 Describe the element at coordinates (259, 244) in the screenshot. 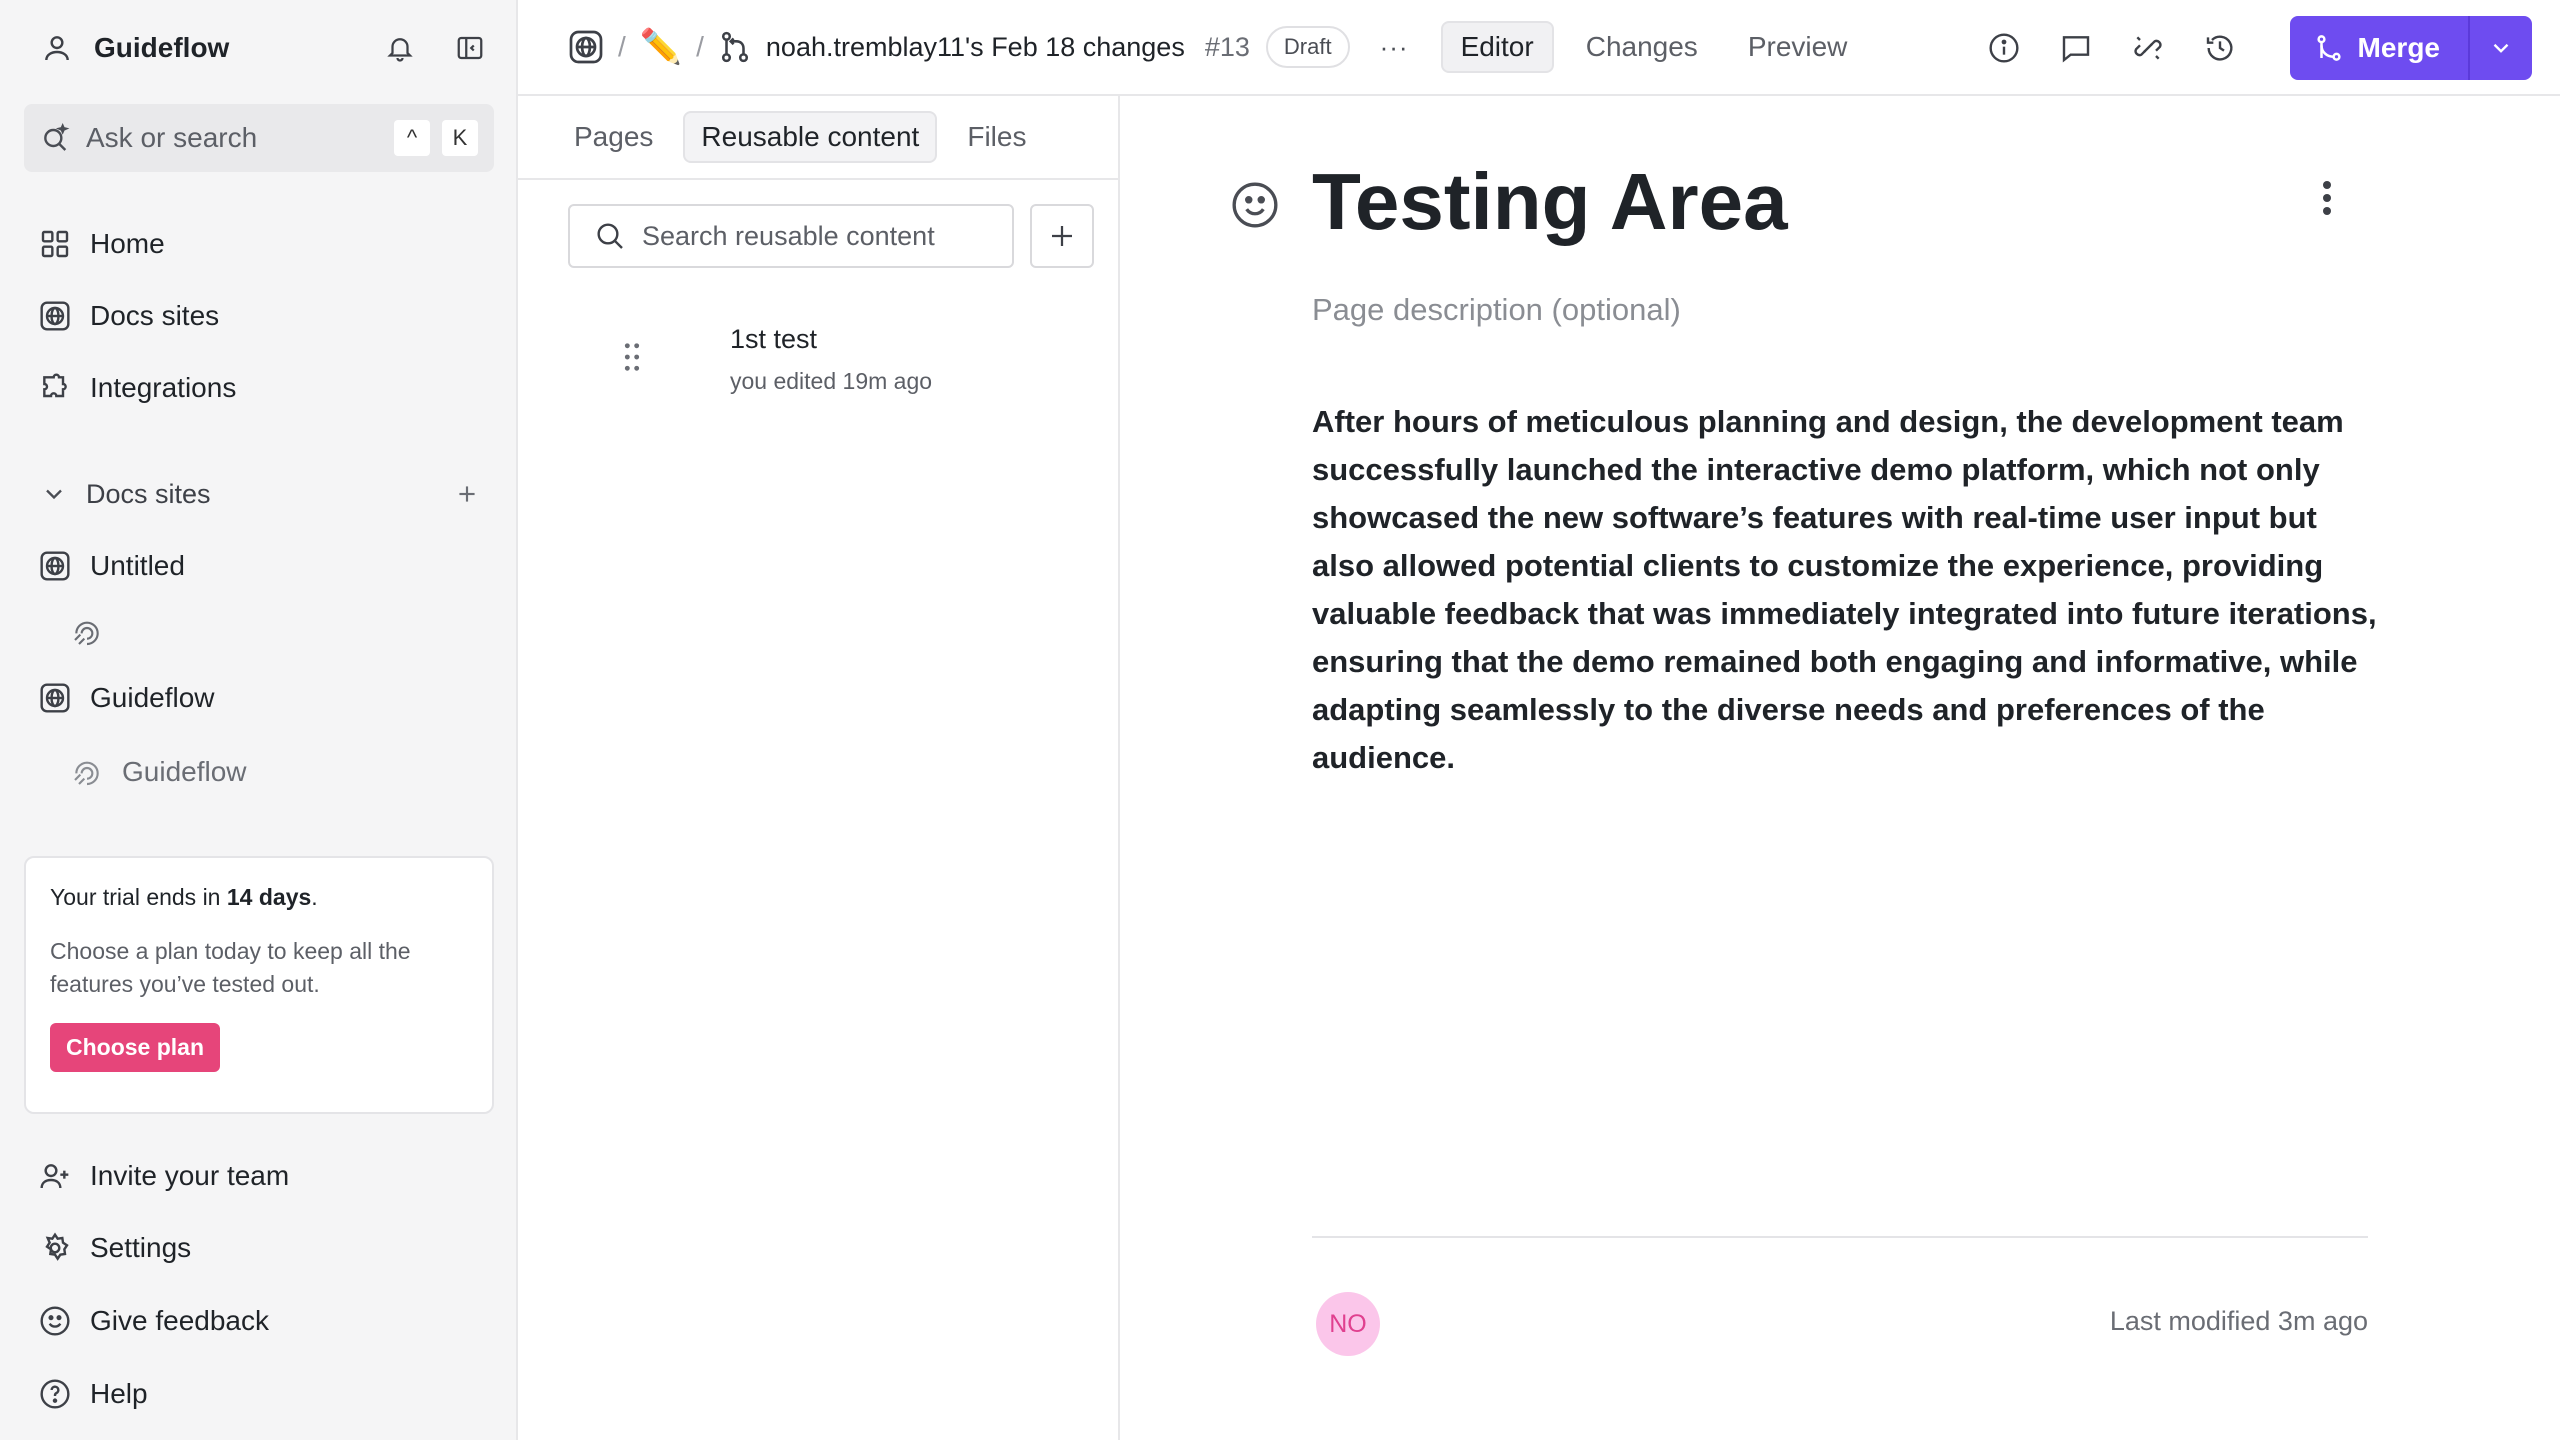

I see `nav-home: Home` at that location.